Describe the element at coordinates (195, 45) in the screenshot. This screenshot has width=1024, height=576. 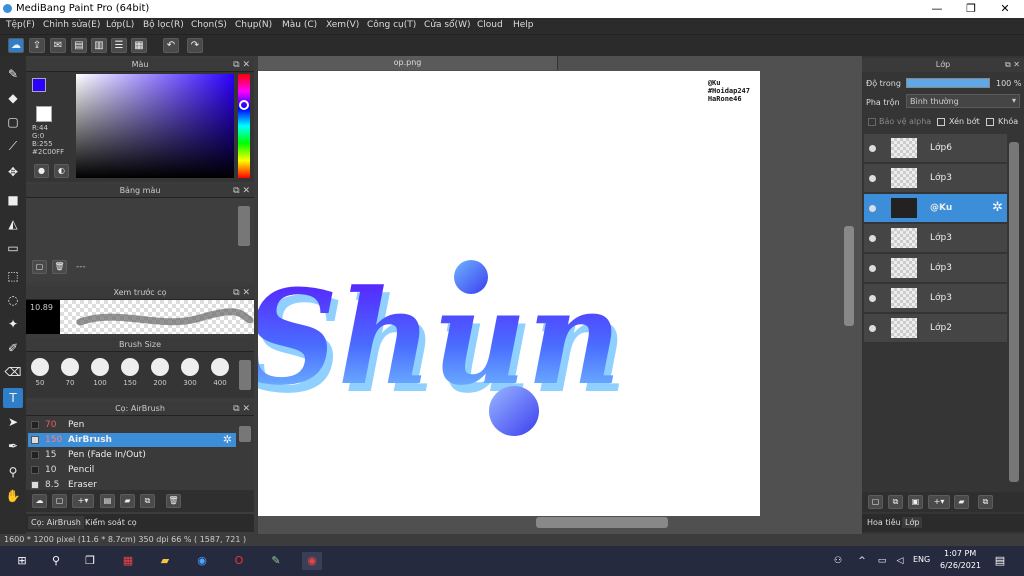
I see `redo-icon: ↷` at that location.